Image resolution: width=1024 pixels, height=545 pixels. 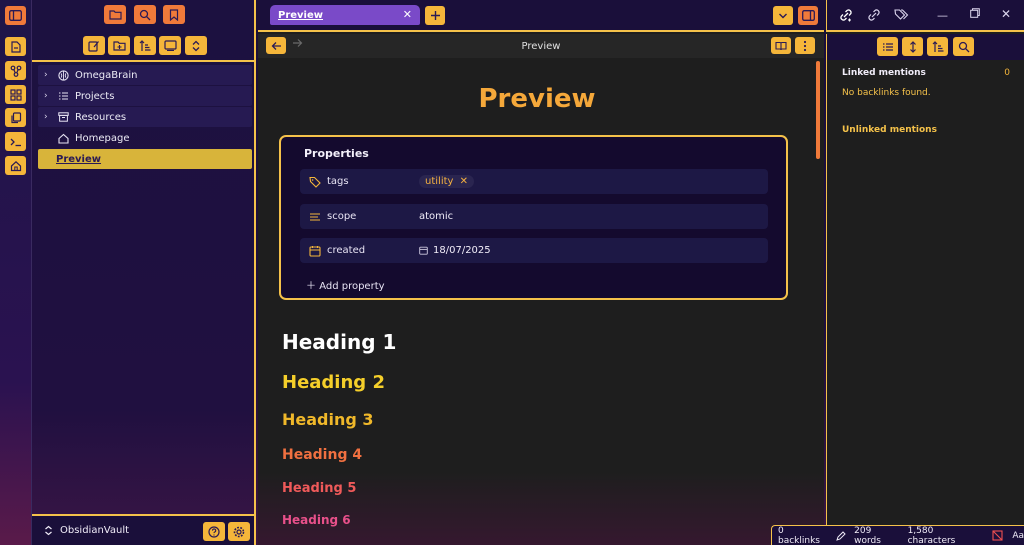 I want to click on help-icon, so click(x=214, y=531).